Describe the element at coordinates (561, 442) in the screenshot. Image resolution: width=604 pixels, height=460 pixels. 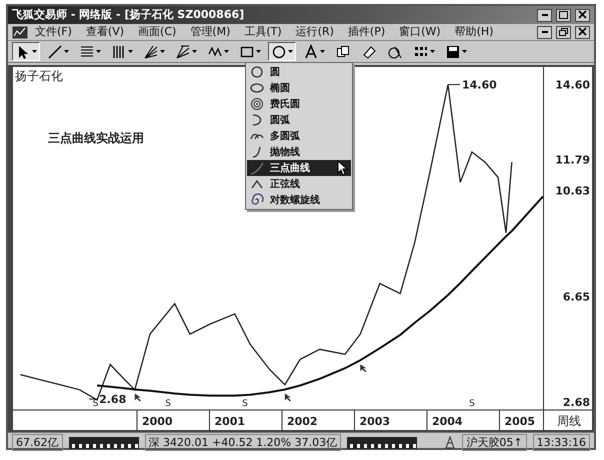
I see `status-text: 13:33:16` at that location.